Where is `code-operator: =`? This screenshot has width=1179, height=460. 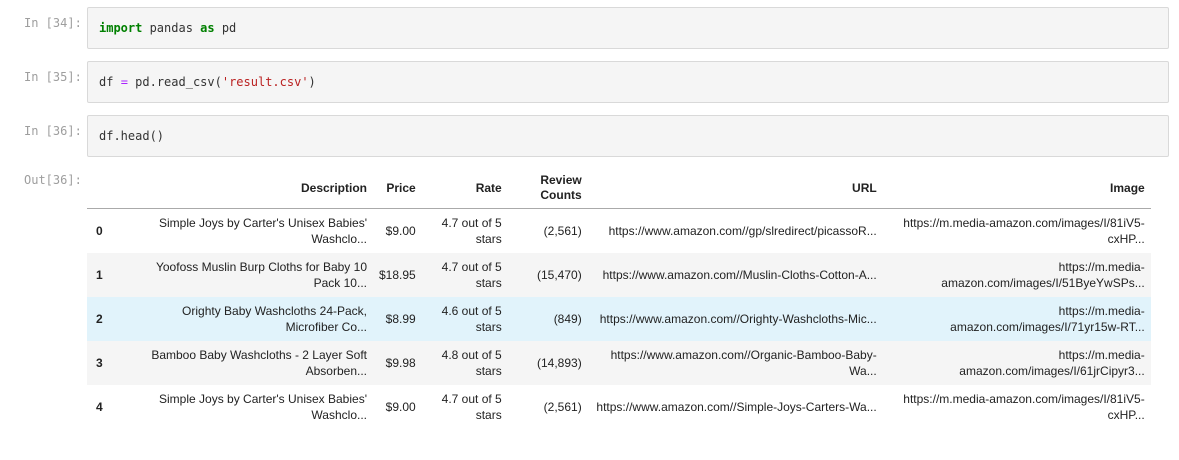 code-operator: = is located at coordinates (124, 82).